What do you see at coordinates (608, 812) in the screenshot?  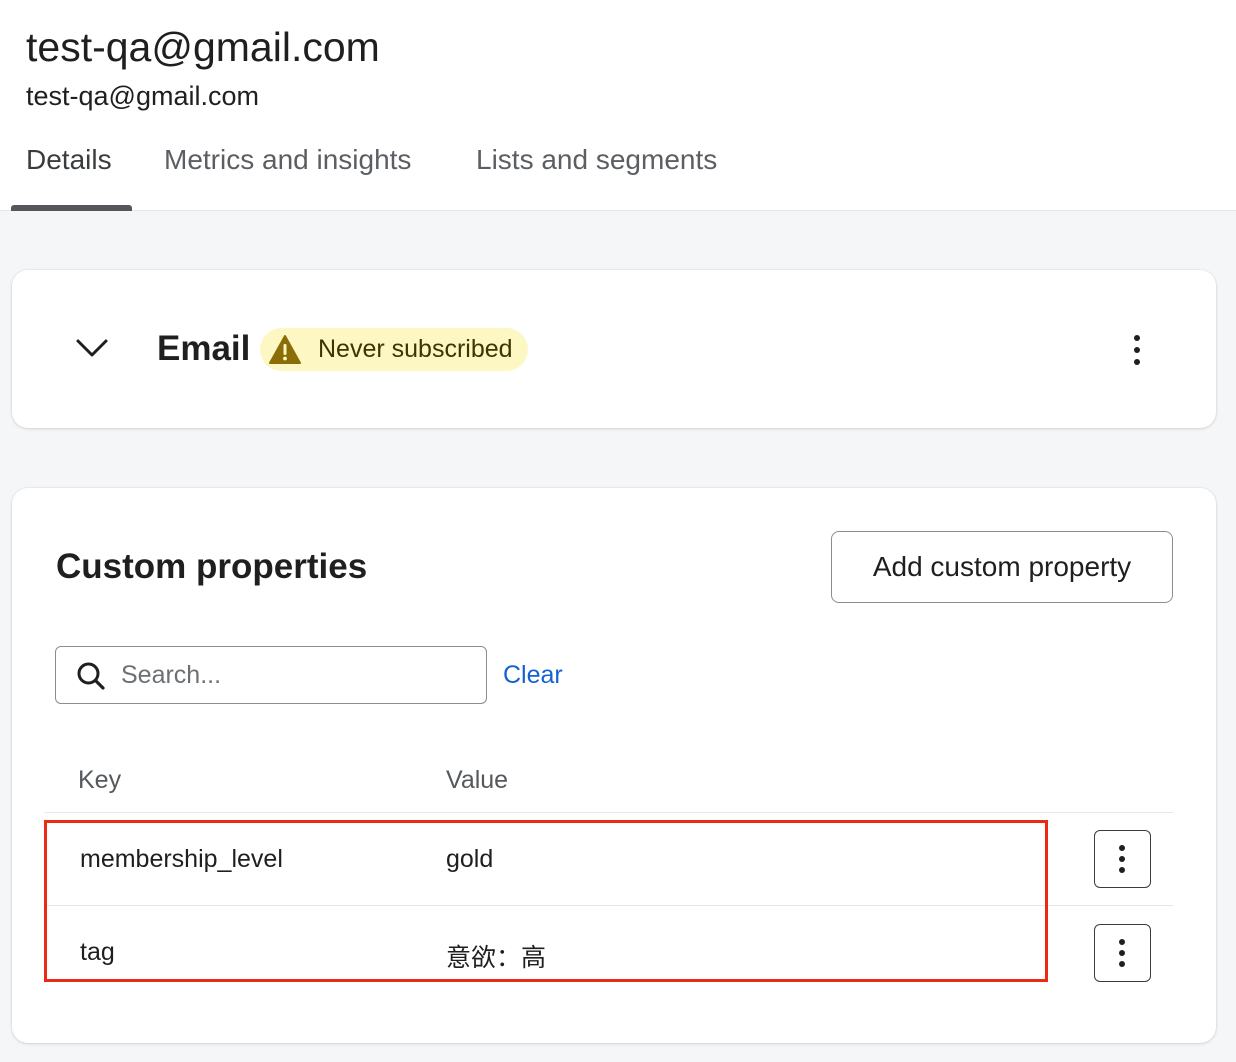 I see `table-divider` at bounding box center [608, 812].